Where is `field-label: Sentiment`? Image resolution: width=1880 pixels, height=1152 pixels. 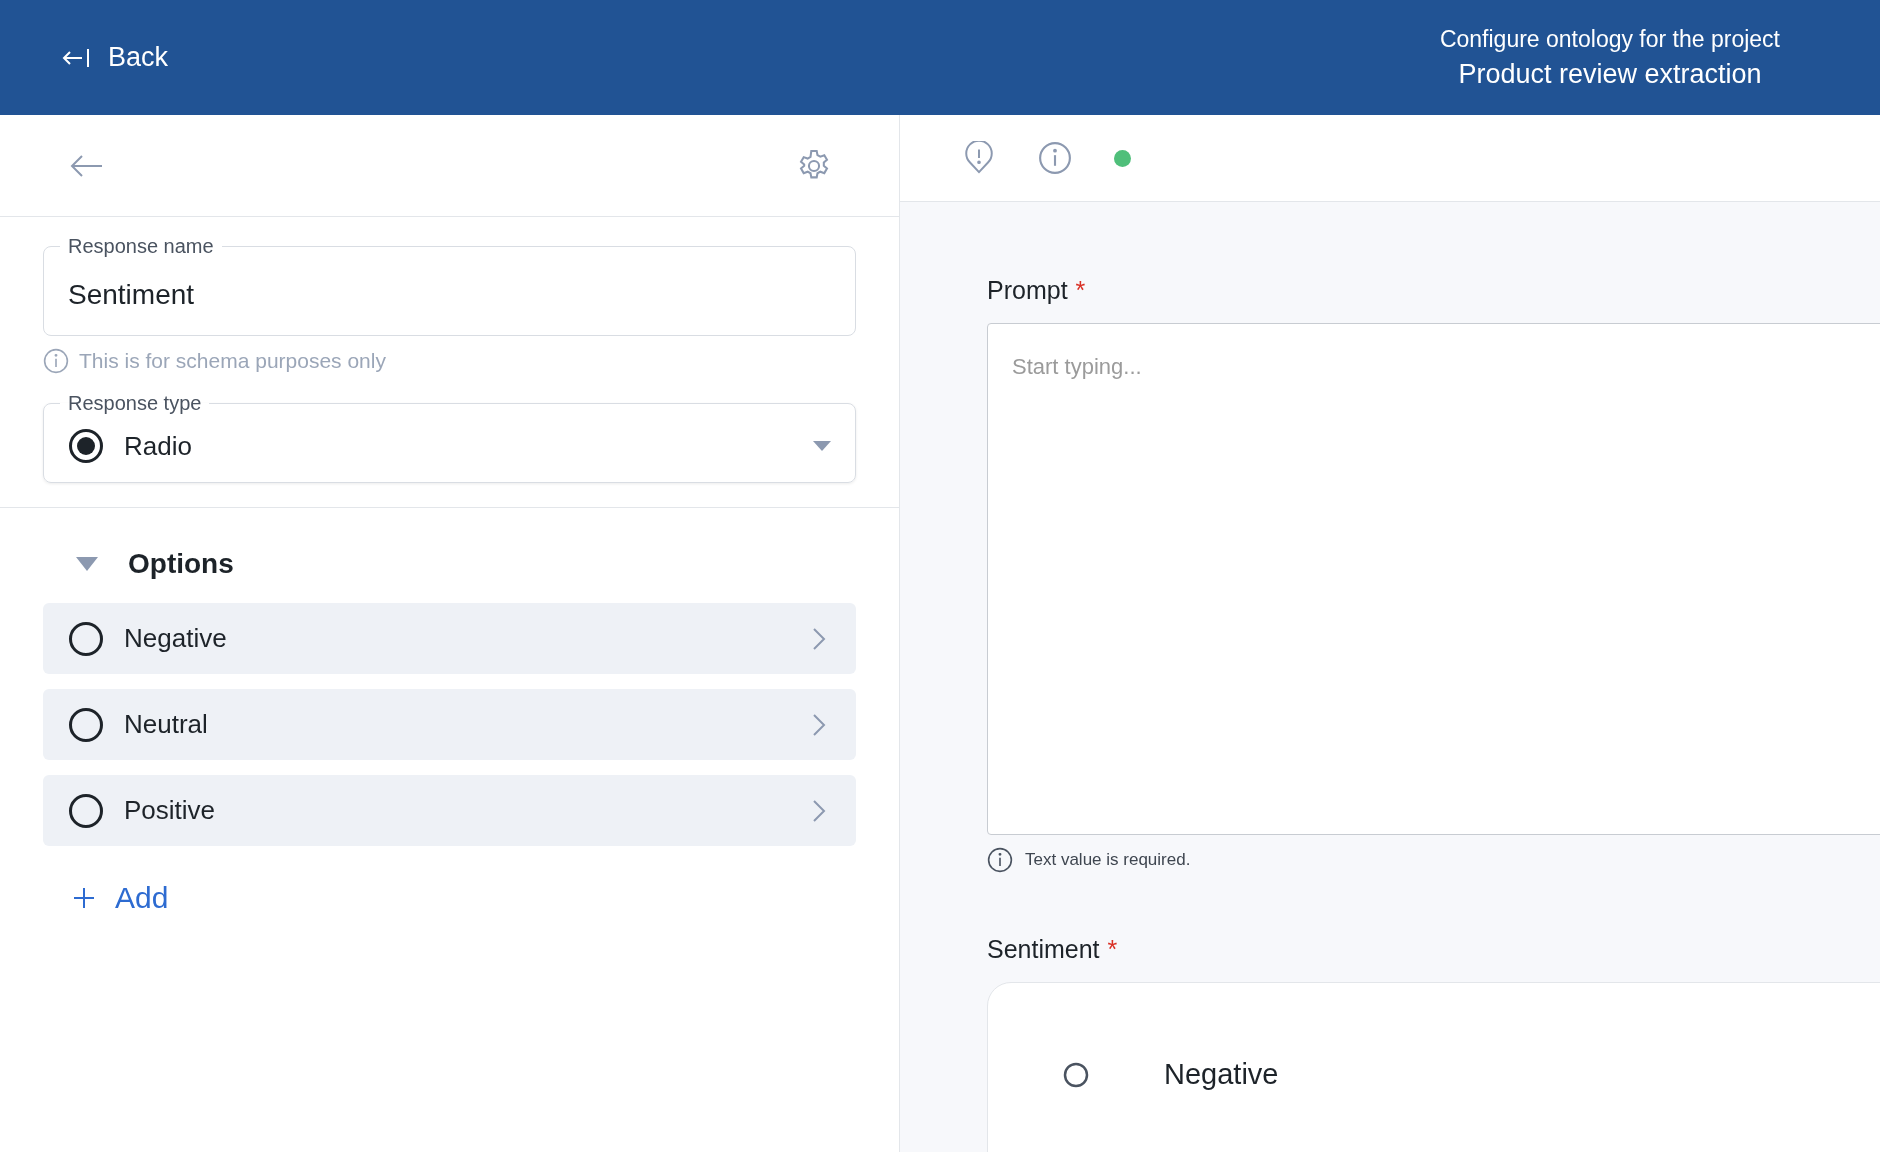 field-label: Sentiment is located at coordinates (1043, 949).